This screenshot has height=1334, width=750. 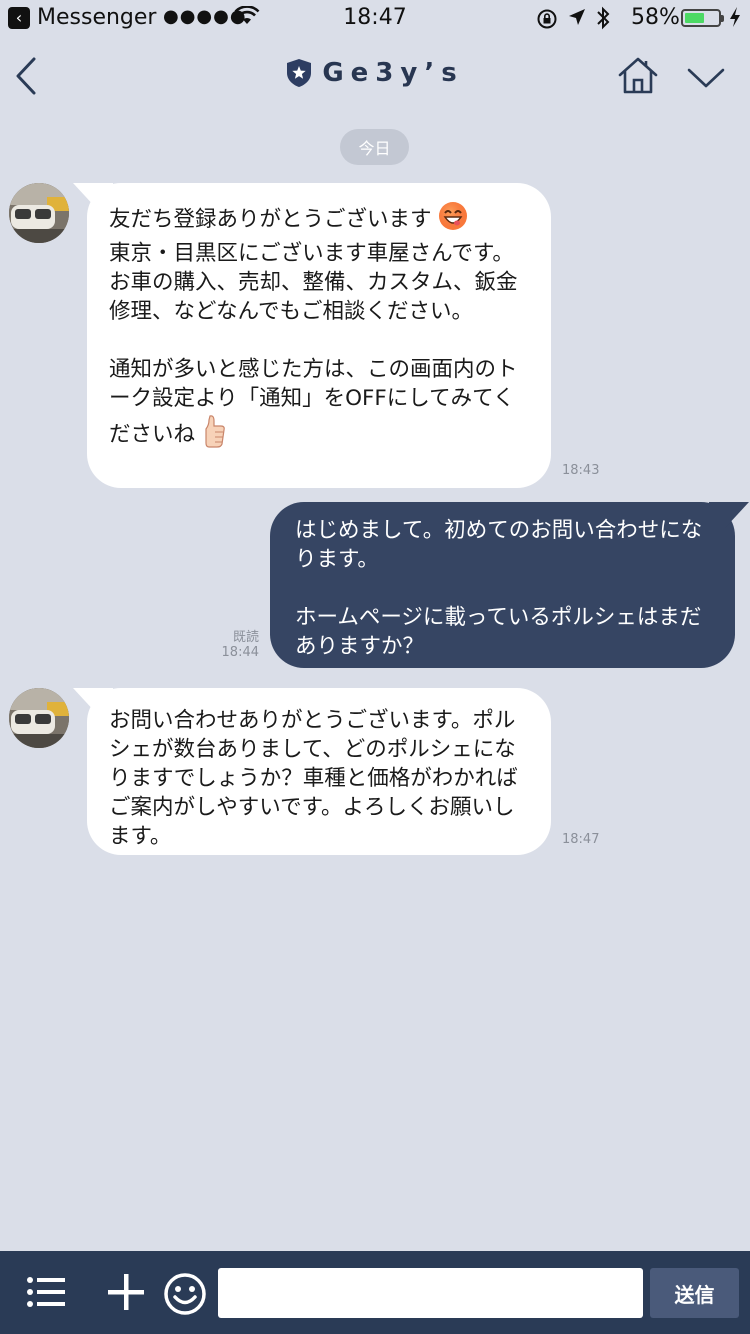 What do you see at coordinates (581, 470) in the screenshot?
I see `message-timestamp: 18:43` at bounding box center [581, 470].